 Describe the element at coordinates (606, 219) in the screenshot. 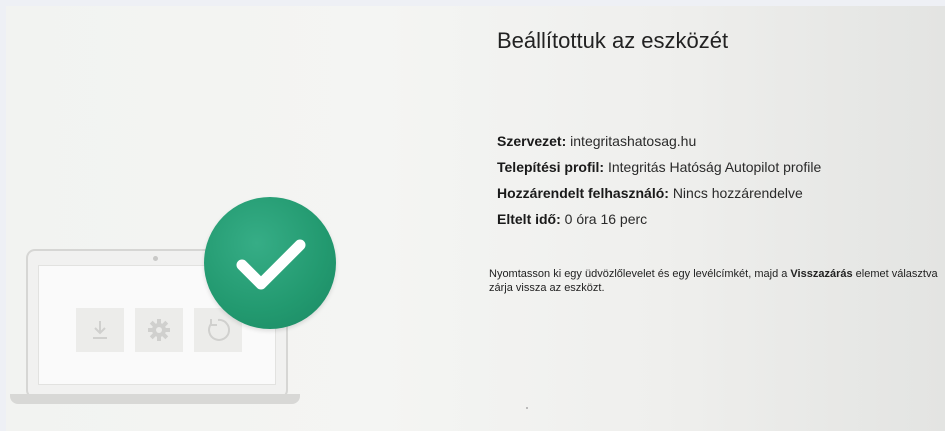

I see `elapsed-time-value: 0 óra 16 perc` at that location.